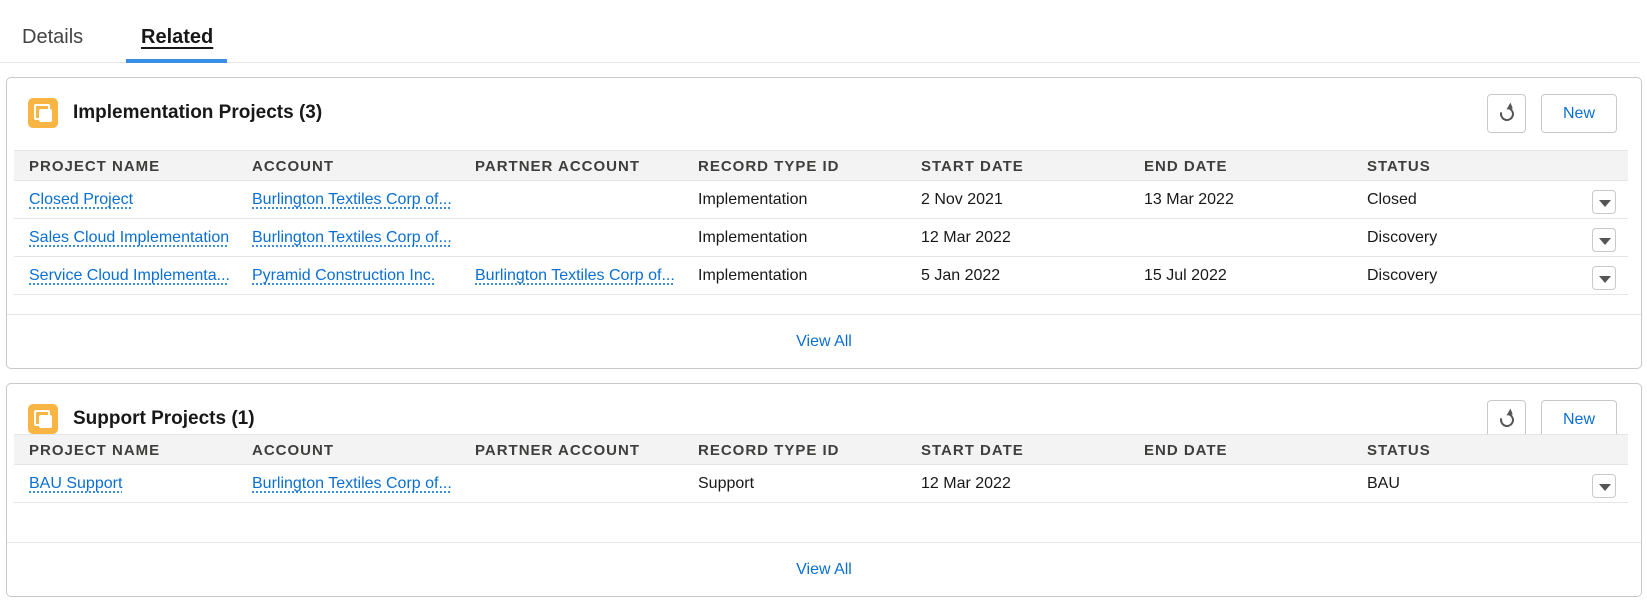 The image size is (1647, 603). I want to click on account-link: Pyramid Construction Inc., so click(354, 276).